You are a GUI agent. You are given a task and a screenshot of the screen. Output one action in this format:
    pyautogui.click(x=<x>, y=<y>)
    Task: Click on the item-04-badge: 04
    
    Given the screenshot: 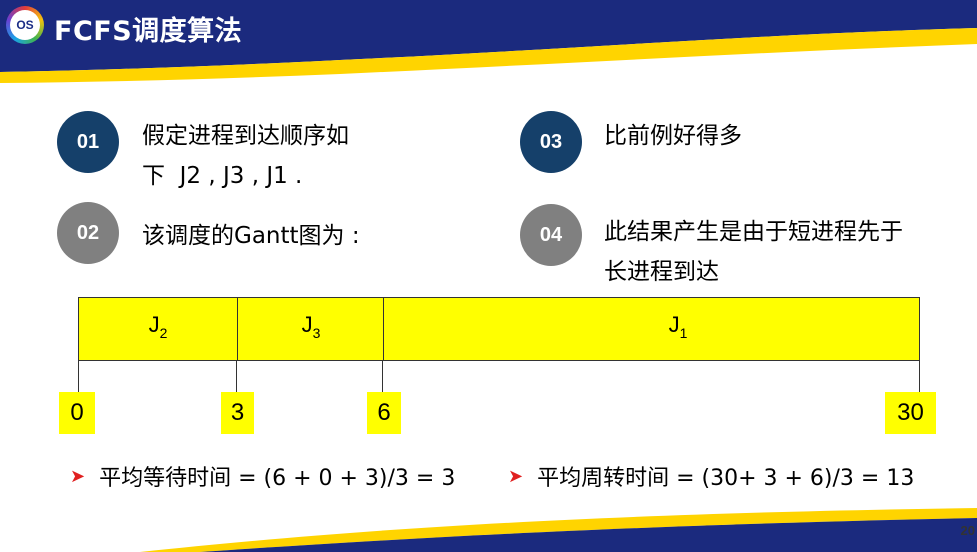 What is the action you would take?
    pyautogui.click(x=551, y=235)
    